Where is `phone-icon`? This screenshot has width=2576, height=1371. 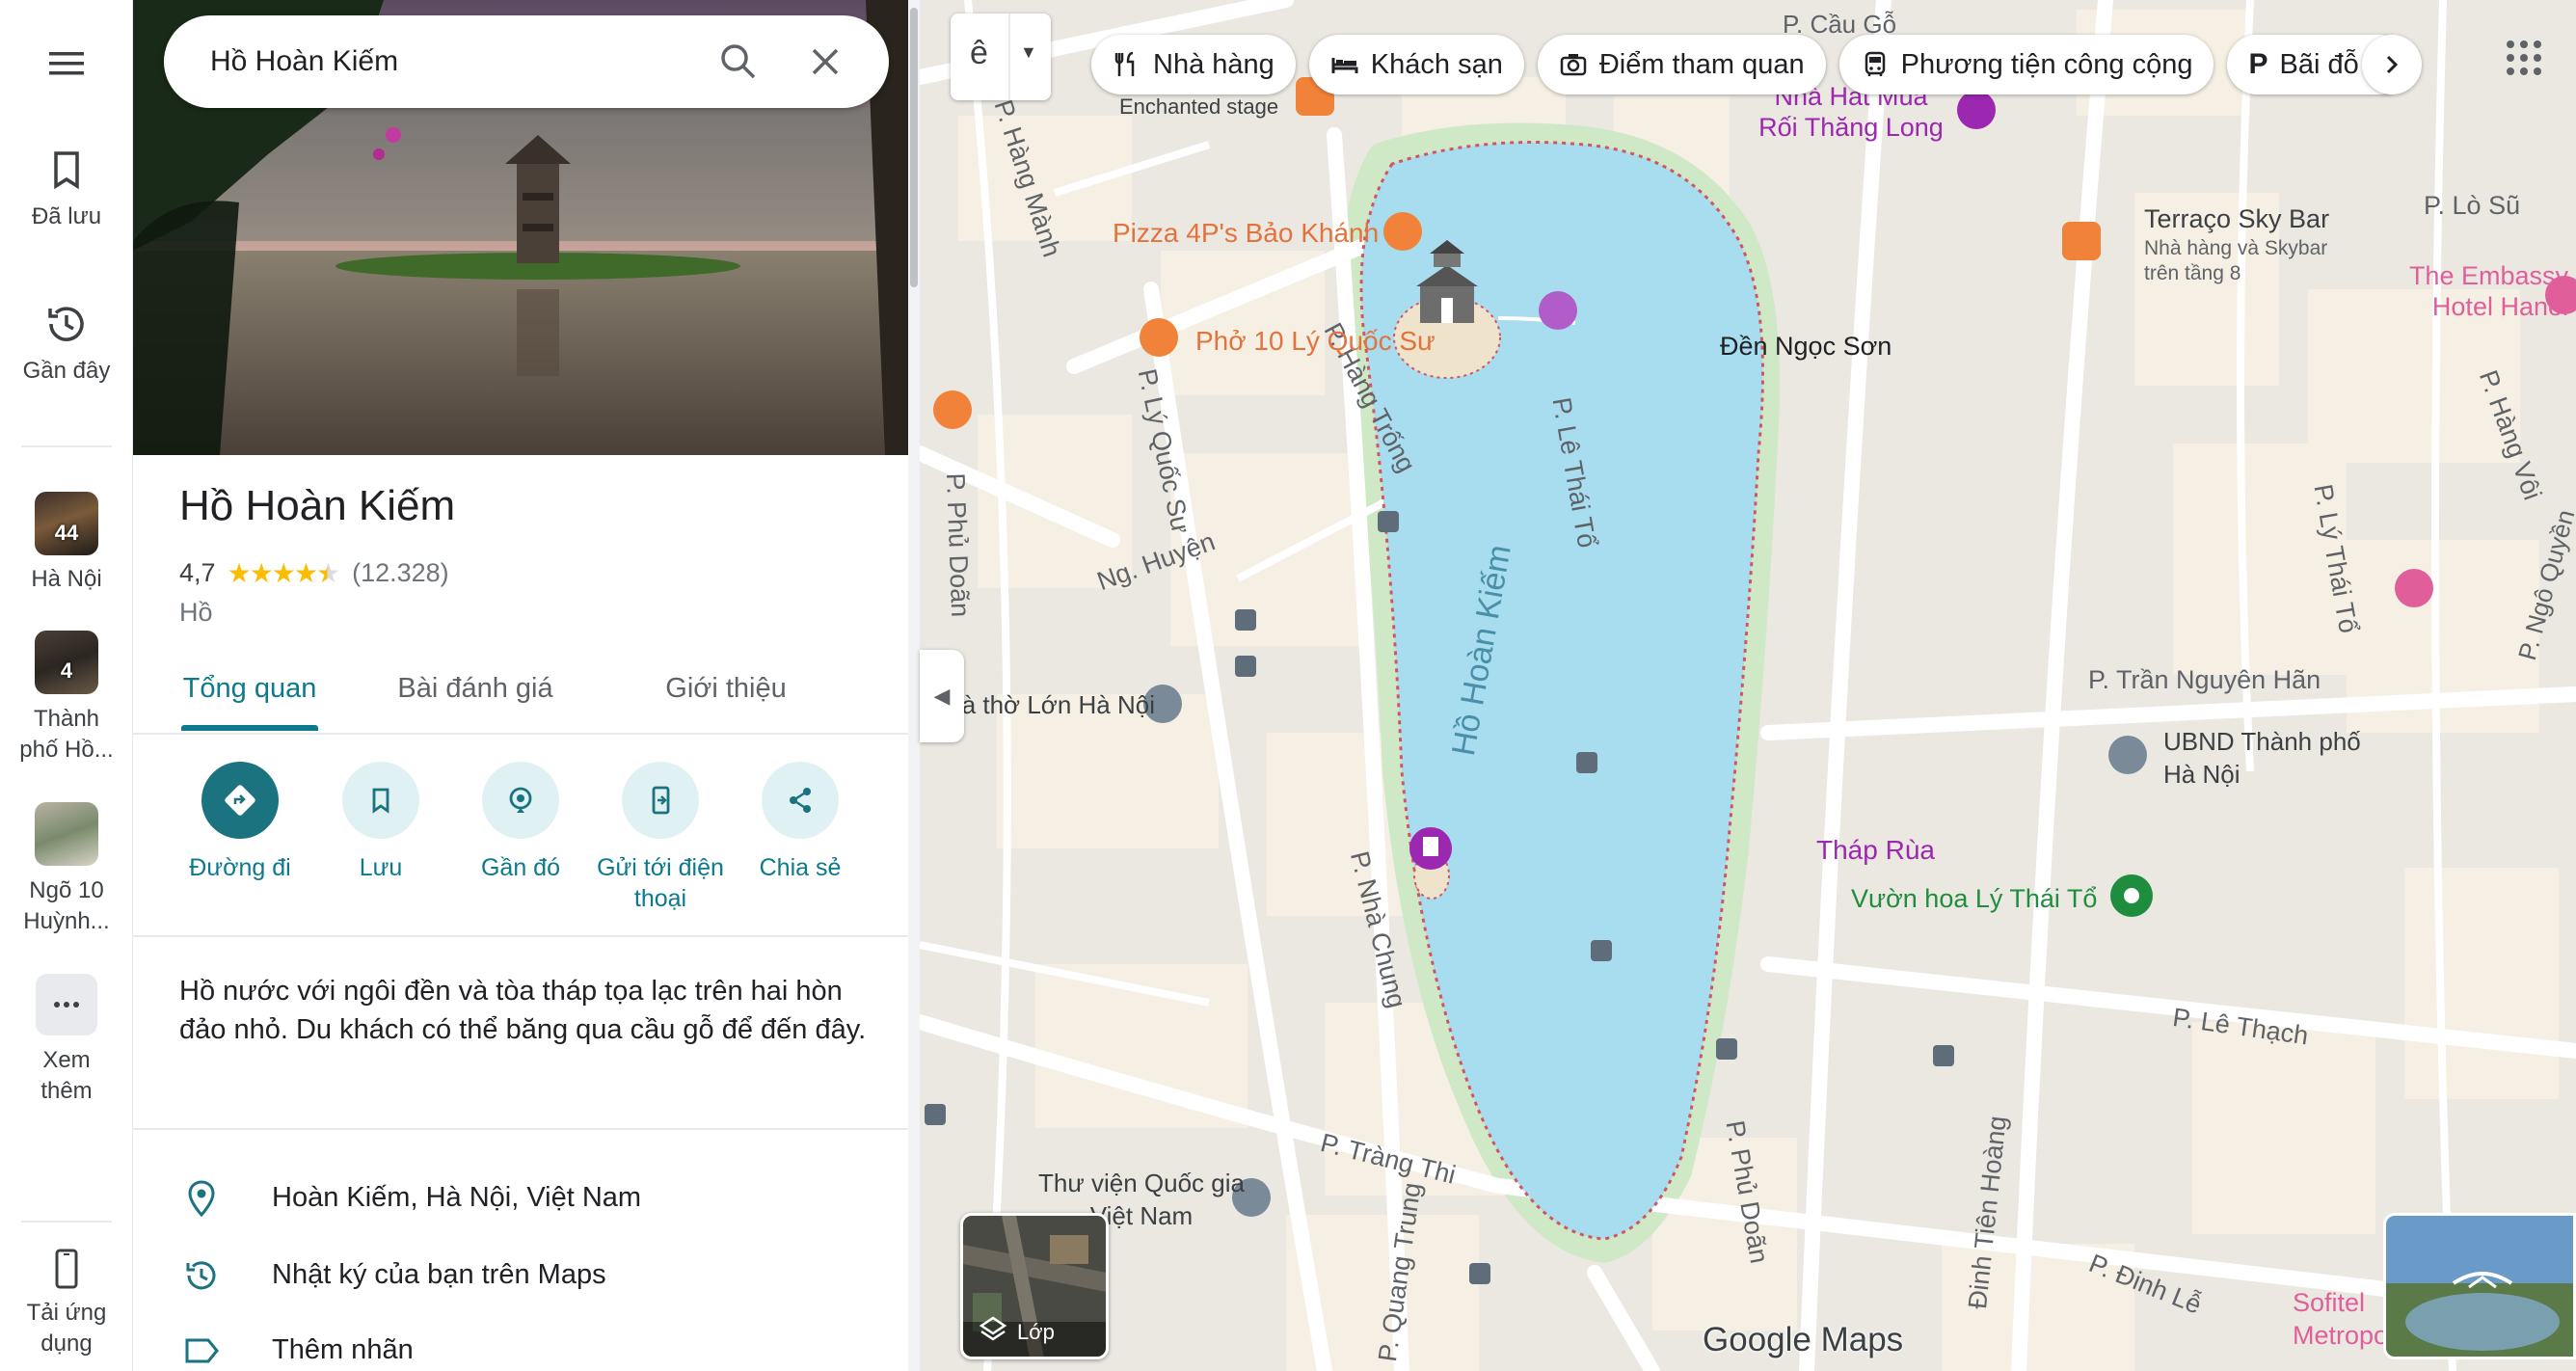
phone-icon is located at coordinates (66, 1269).